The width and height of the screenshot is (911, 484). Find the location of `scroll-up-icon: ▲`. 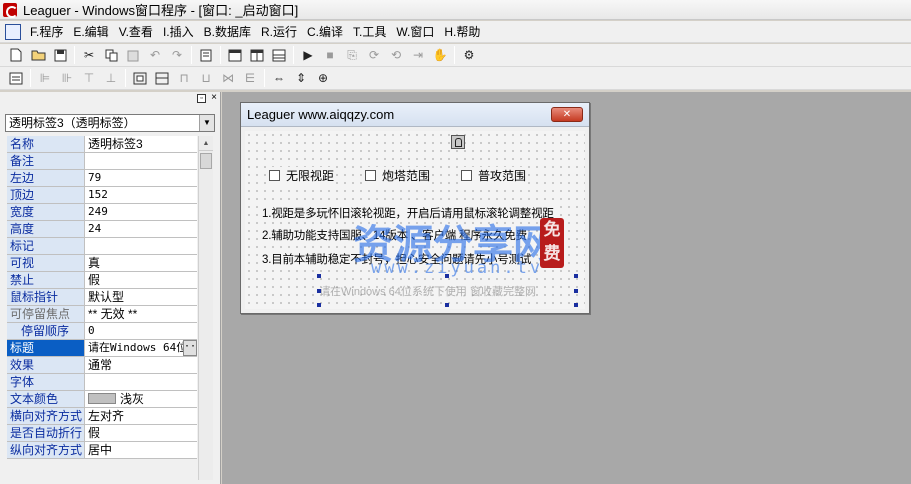

scroll-up-icon: ▲ is located at coordinates (206, 143).